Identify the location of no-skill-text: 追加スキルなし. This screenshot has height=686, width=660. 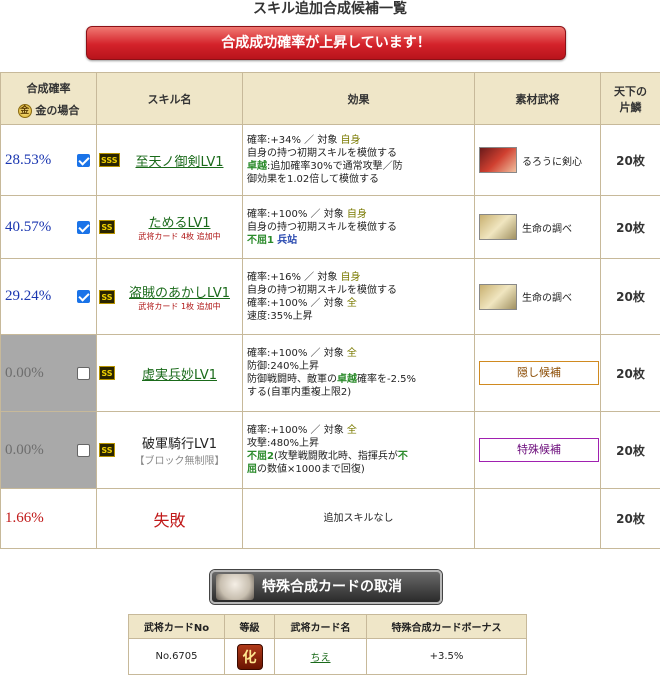
(358, 518).